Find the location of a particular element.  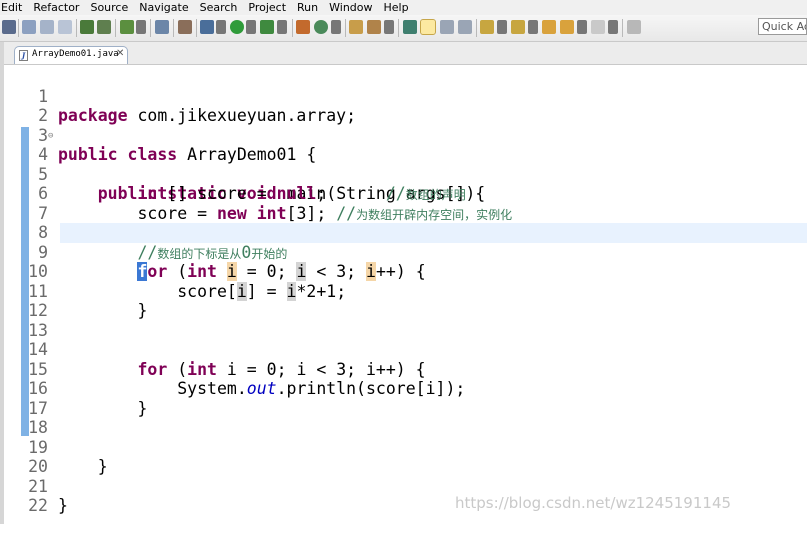

menu-edit: Edit is located at coordinates (13, 7).